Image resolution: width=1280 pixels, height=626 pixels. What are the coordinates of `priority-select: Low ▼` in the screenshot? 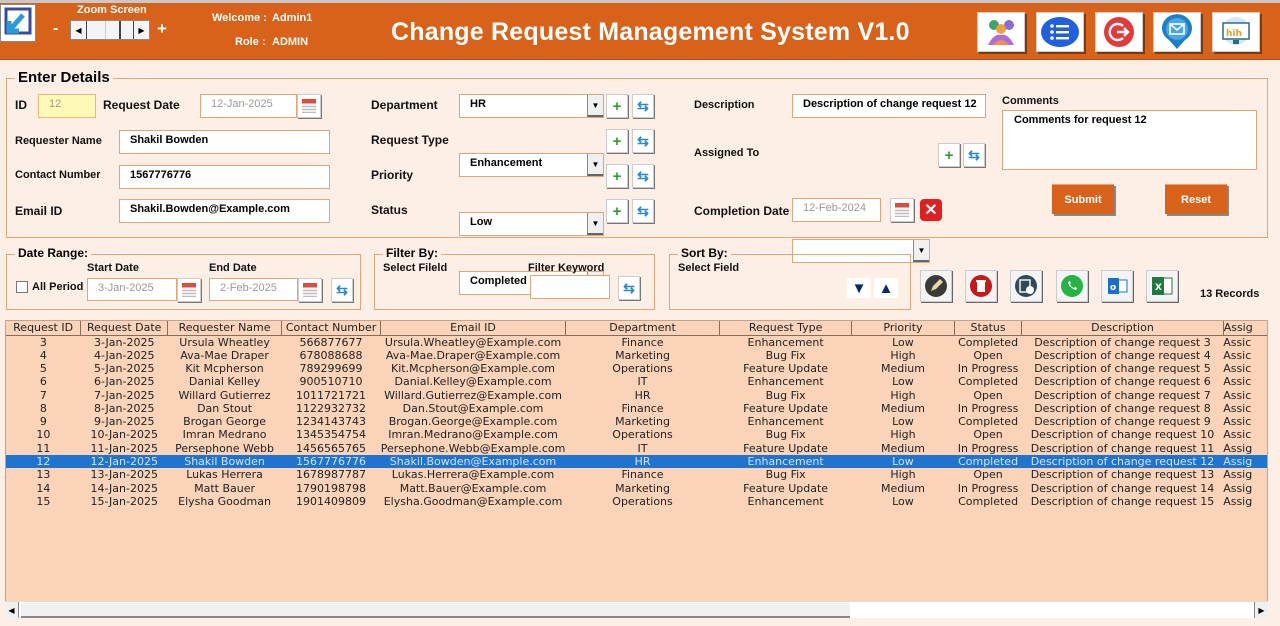 It's located at (531, 224).